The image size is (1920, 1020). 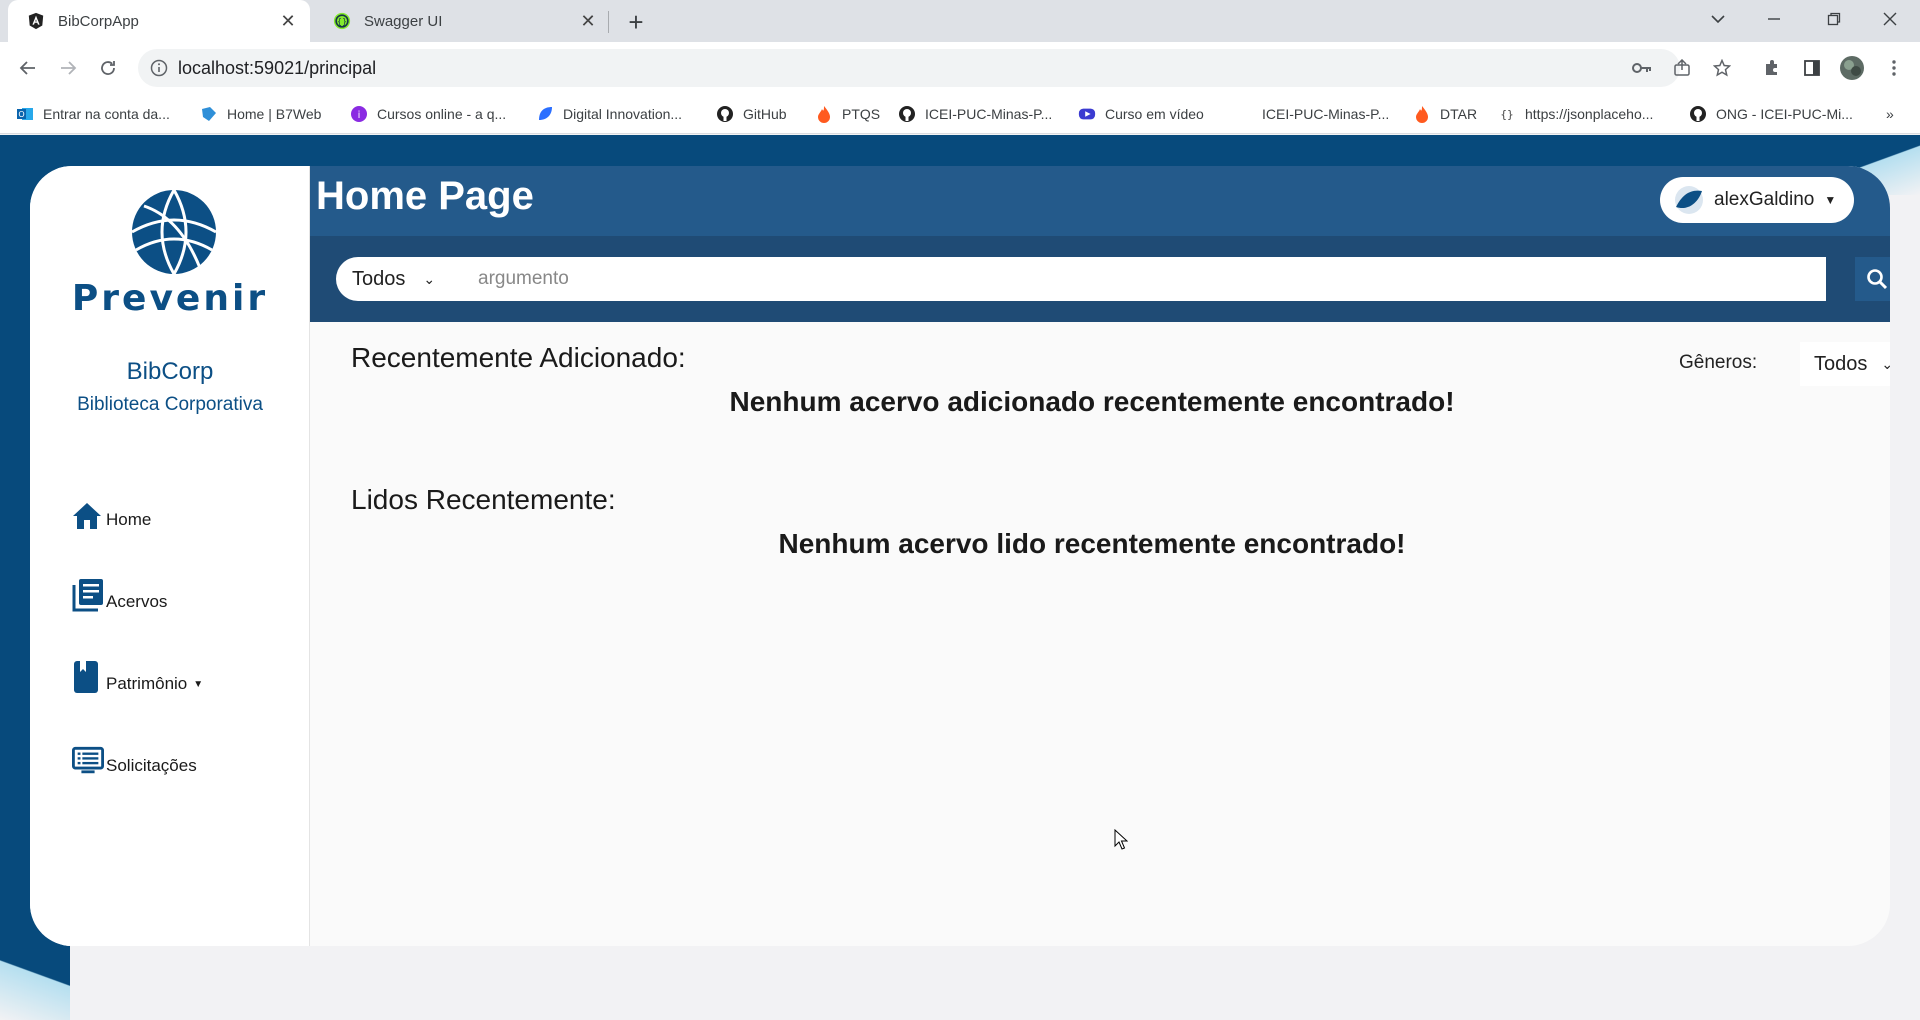 What do you see at coordinates (1890, 19) in the screenshot?
I see `close-window-icon` at bounding box center [1890, 19].